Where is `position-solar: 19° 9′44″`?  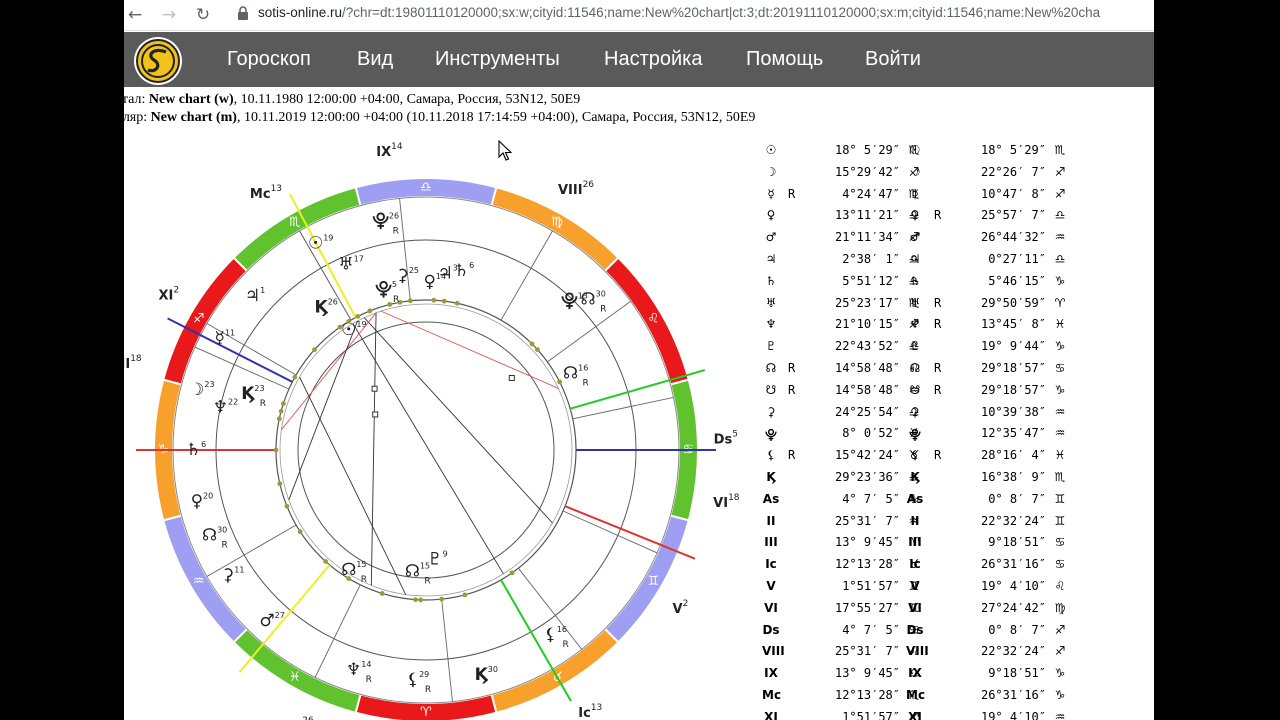
position-solar: 19° 9′44″ is located at coordinates (1013, 346).